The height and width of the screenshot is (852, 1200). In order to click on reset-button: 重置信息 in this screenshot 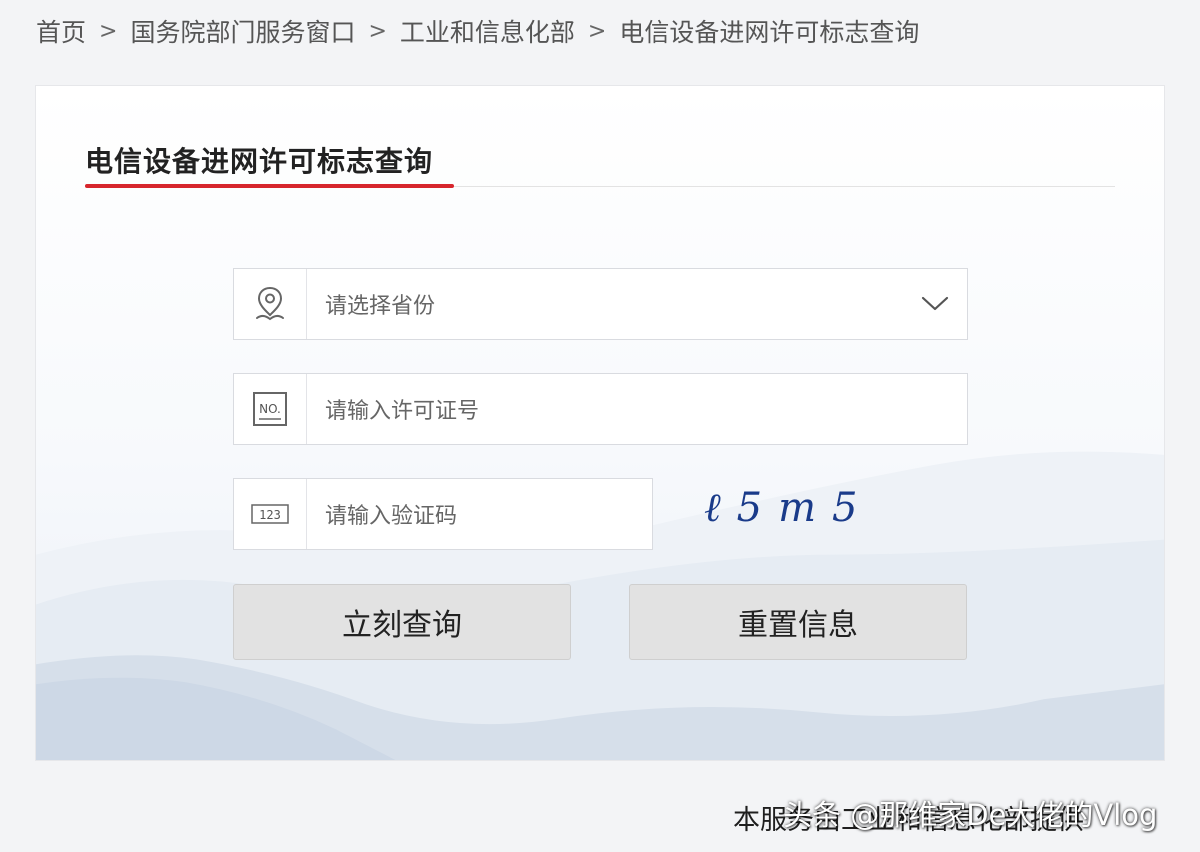, I will do `click(798, 622)`.